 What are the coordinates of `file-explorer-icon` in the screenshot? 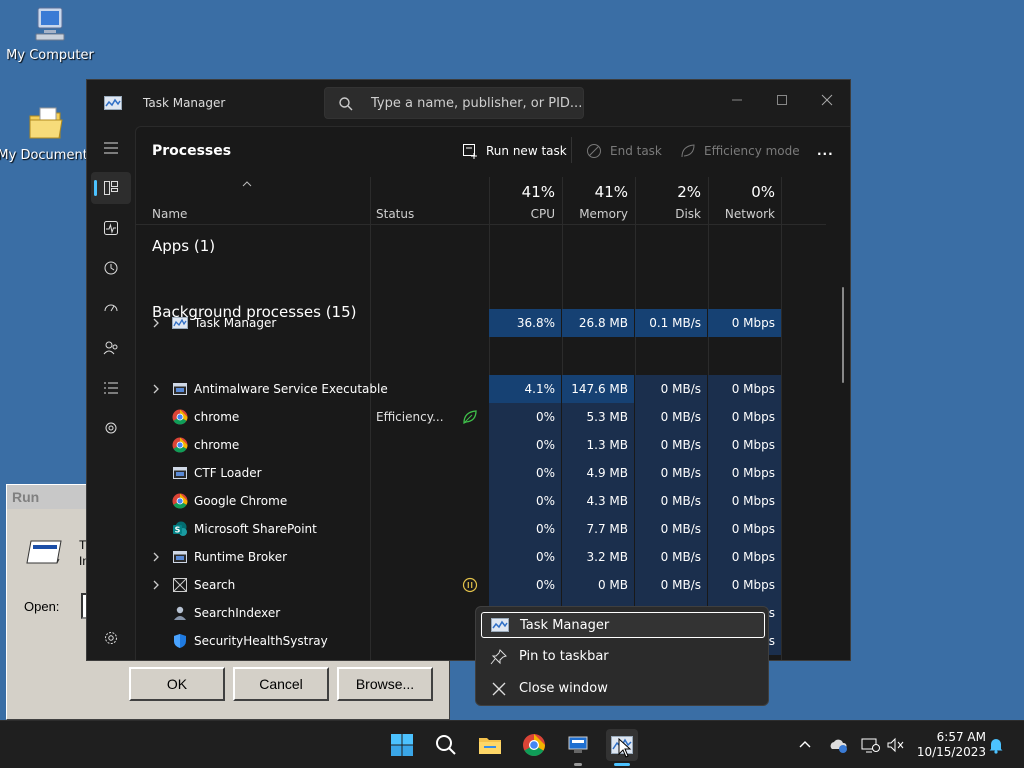 It's located at (490, 746).